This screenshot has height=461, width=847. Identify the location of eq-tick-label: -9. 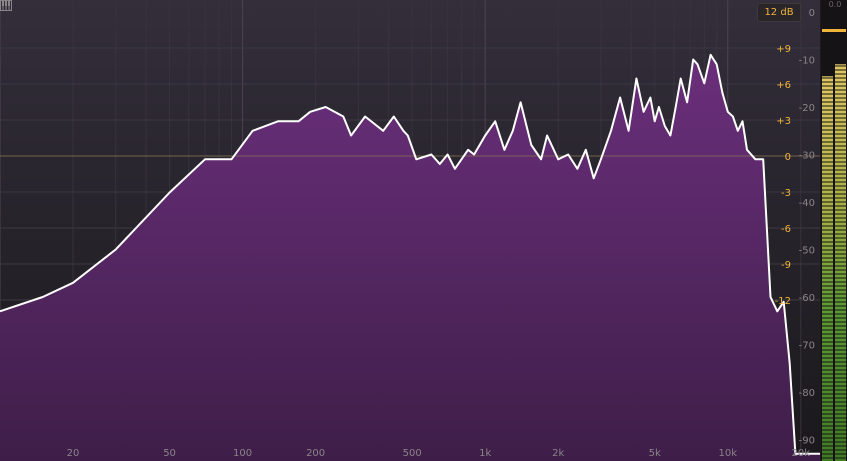
(786, 265).